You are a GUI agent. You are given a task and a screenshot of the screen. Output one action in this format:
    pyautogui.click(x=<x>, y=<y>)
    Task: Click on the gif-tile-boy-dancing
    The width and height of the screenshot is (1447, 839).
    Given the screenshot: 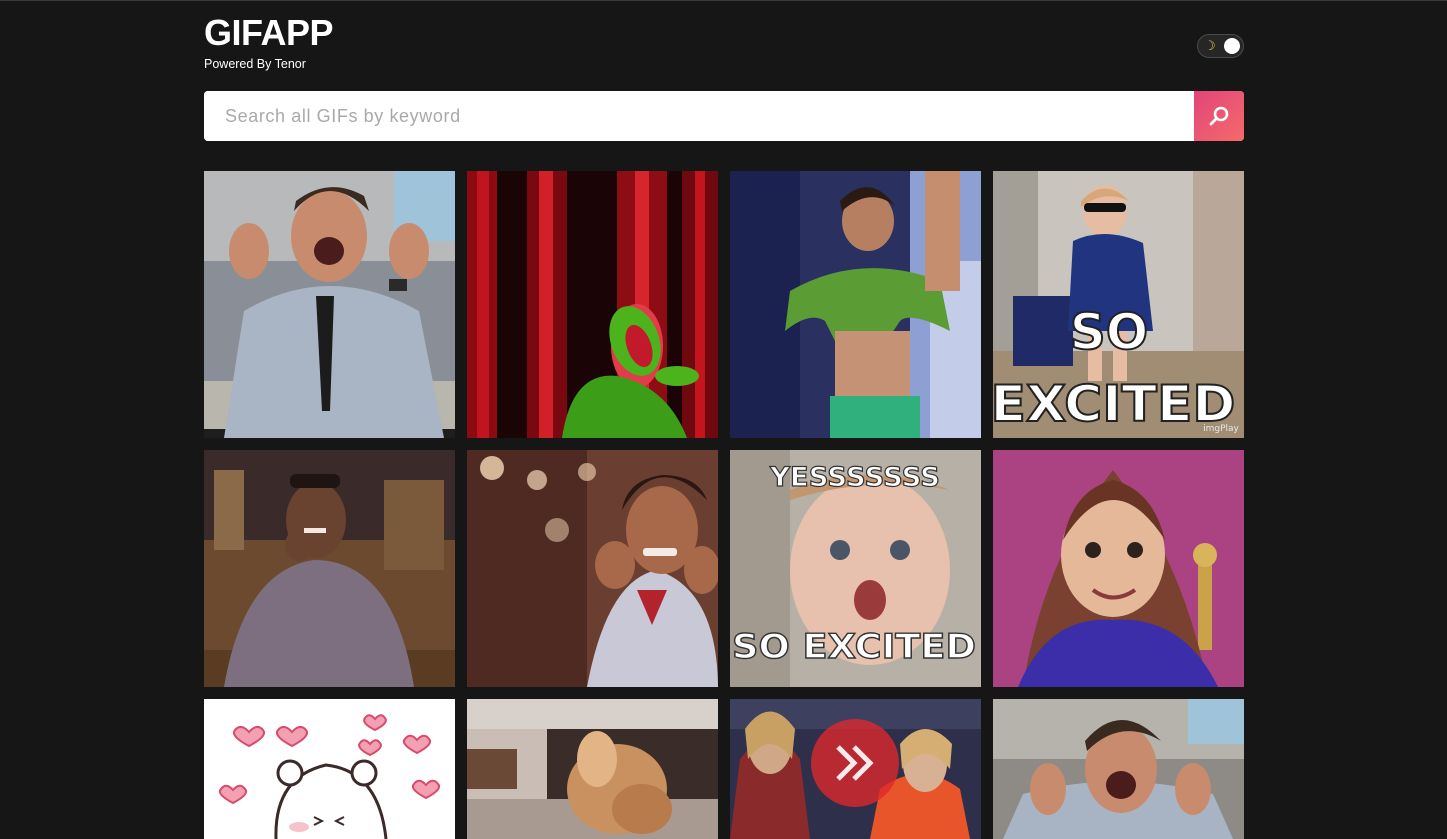 What is the action you would take?
    pyautogui.click(x=855, y=304)
    